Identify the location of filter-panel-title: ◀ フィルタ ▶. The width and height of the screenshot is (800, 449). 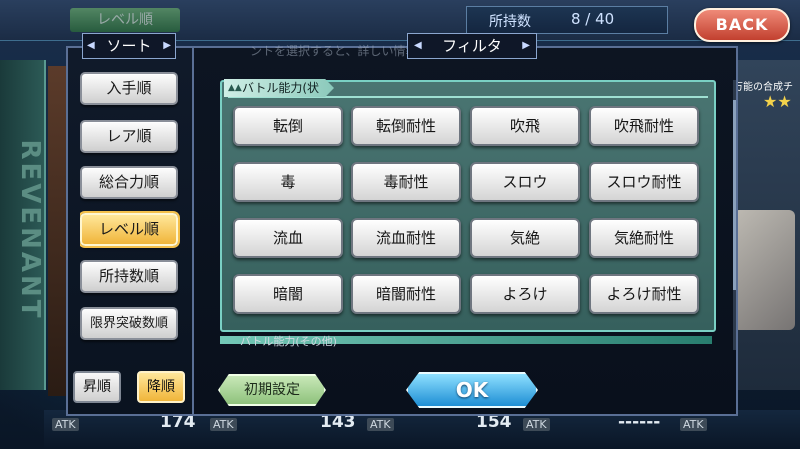
(472, 46).